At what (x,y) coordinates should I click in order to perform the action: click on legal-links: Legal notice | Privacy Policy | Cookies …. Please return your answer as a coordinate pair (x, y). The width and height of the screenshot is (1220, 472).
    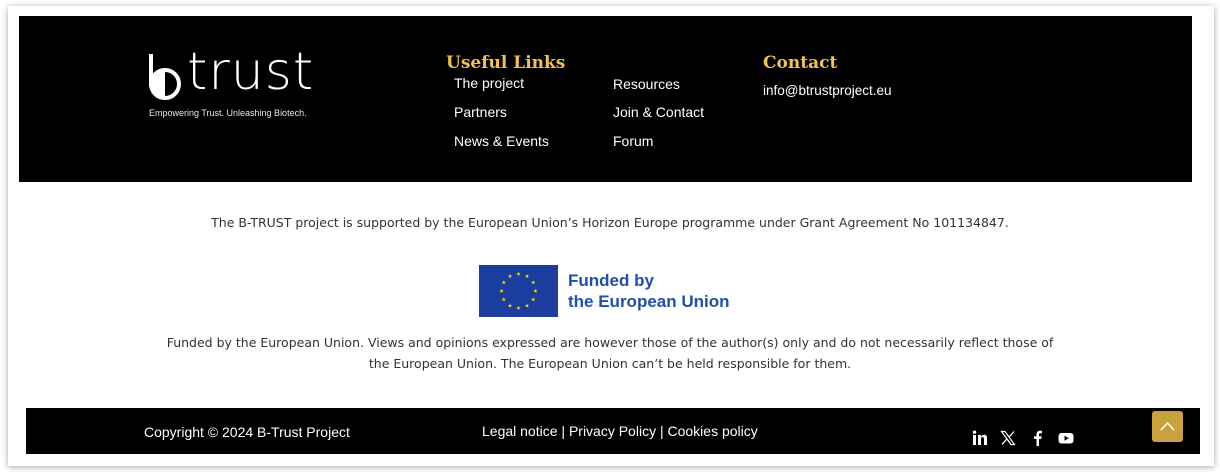
    Looking at the image, I should click on (620, 431).